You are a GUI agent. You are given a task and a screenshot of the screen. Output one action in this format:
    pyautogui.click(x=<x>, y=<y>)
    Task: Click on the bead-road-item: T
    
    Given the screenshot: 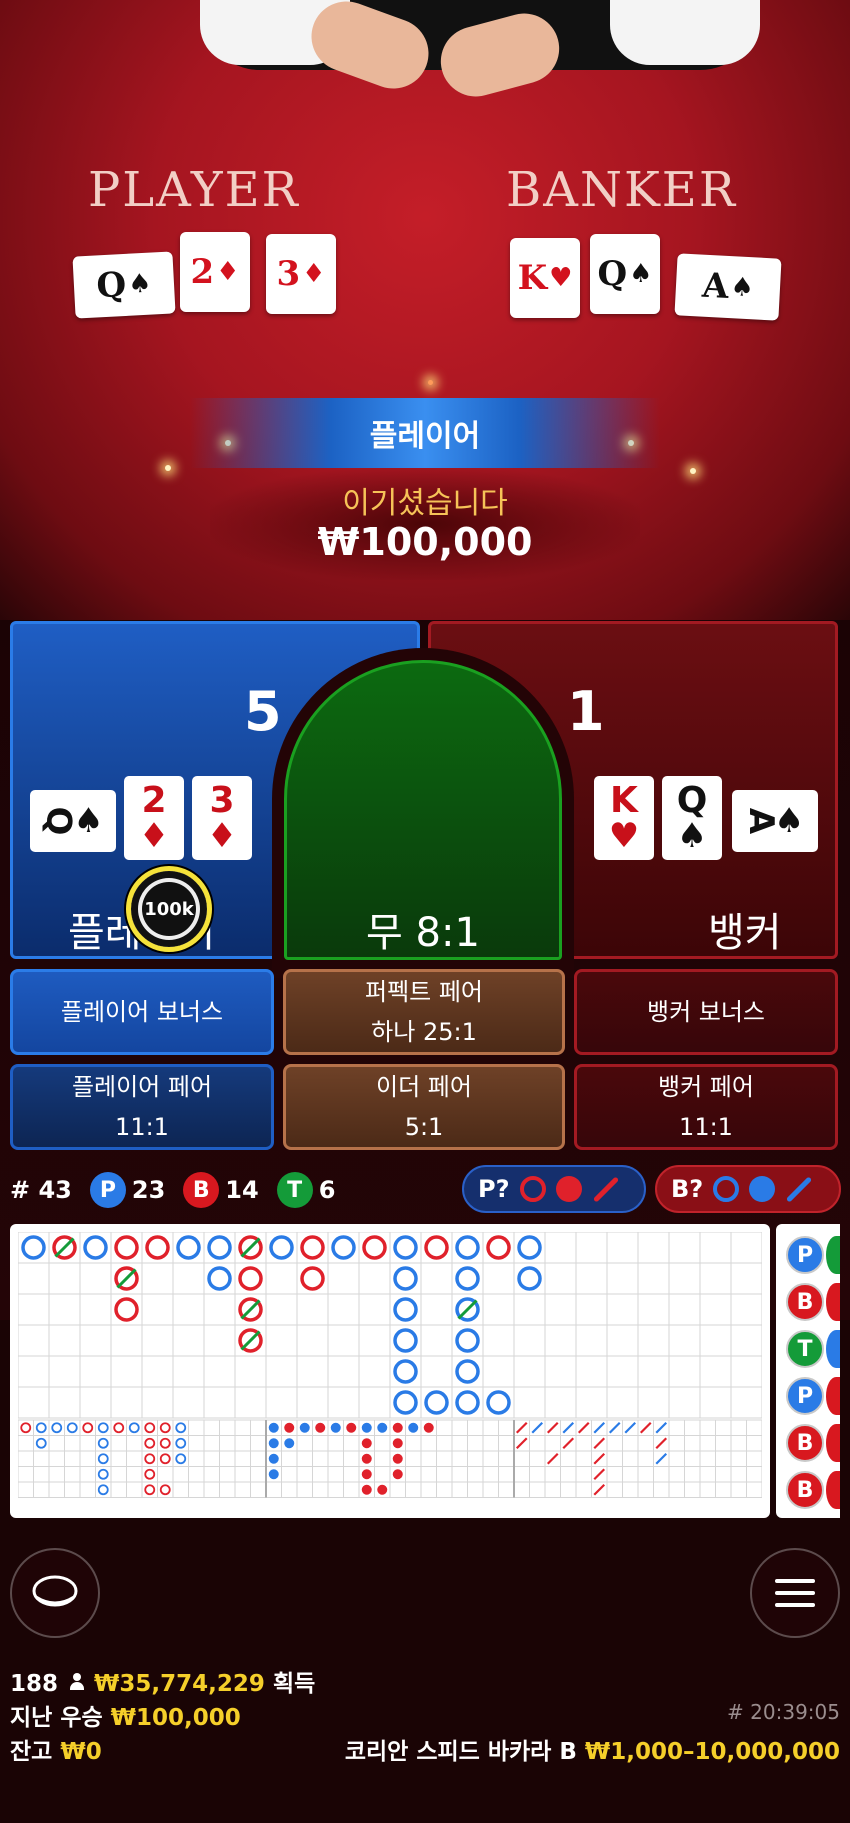 What is the action you would take?
    pyautogui.click(x=805, y=1349)
    